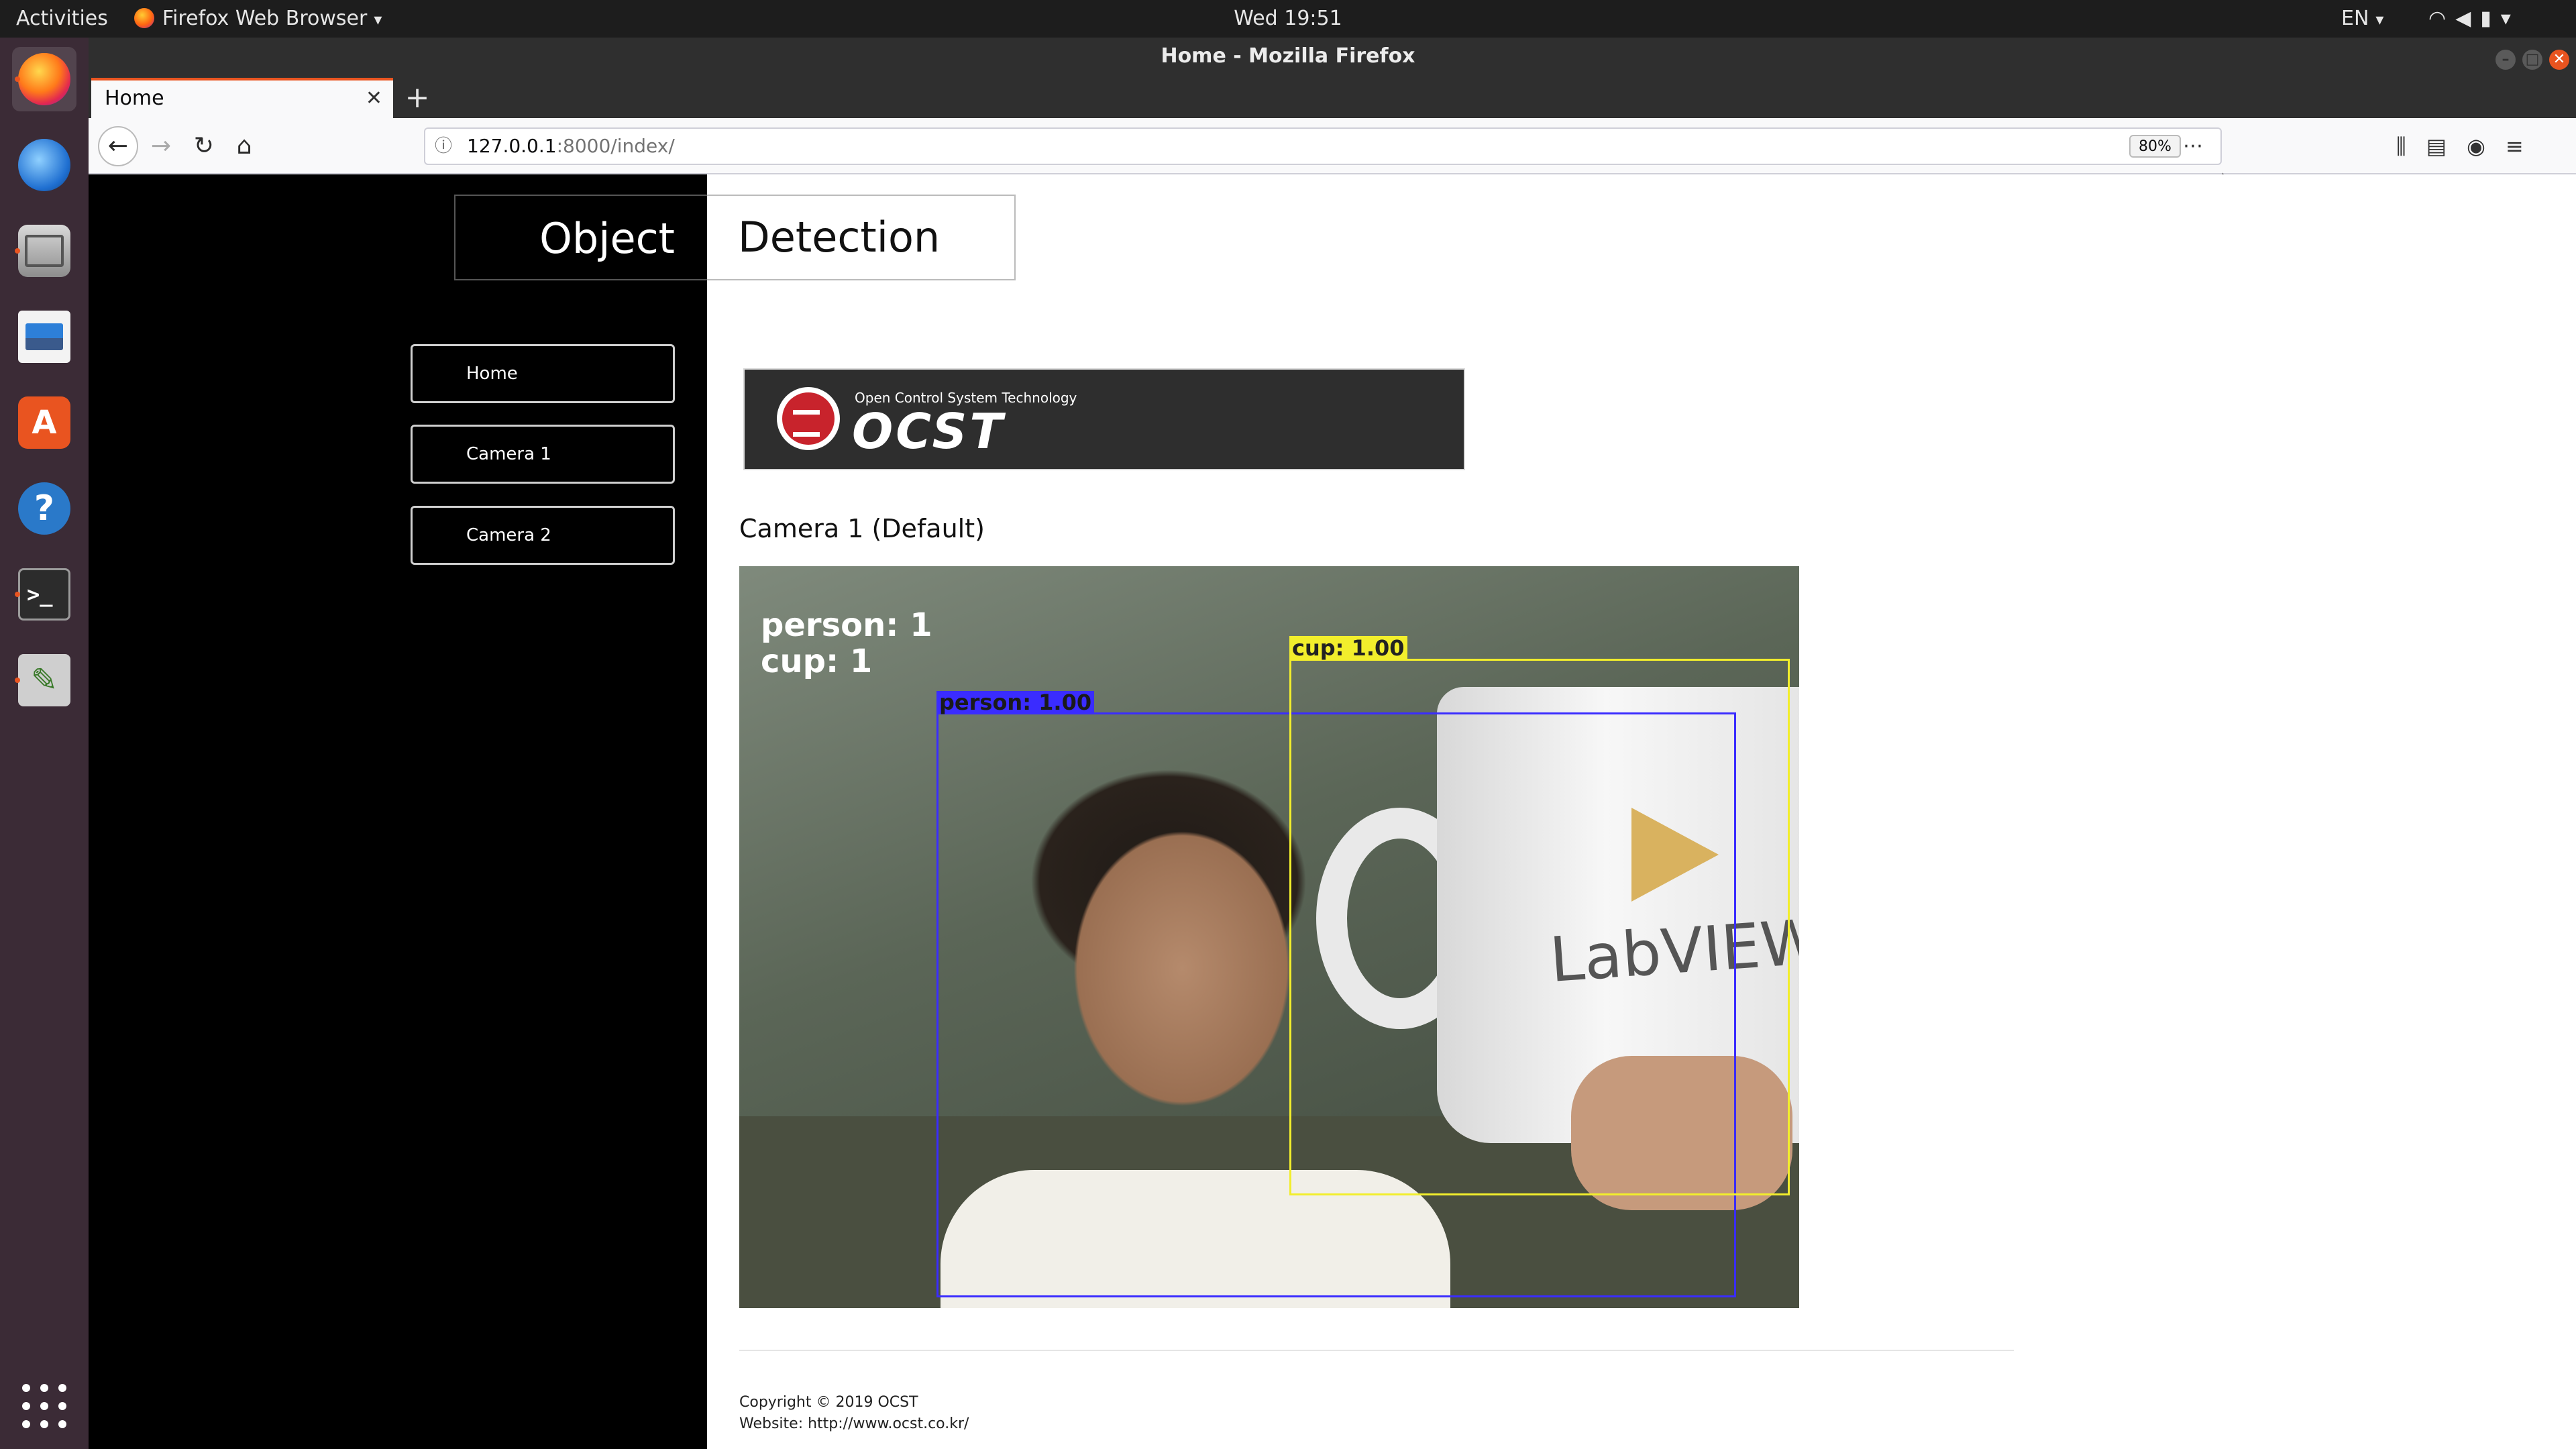  I want to click on battery-icon: ▮, so click(2490, 18).